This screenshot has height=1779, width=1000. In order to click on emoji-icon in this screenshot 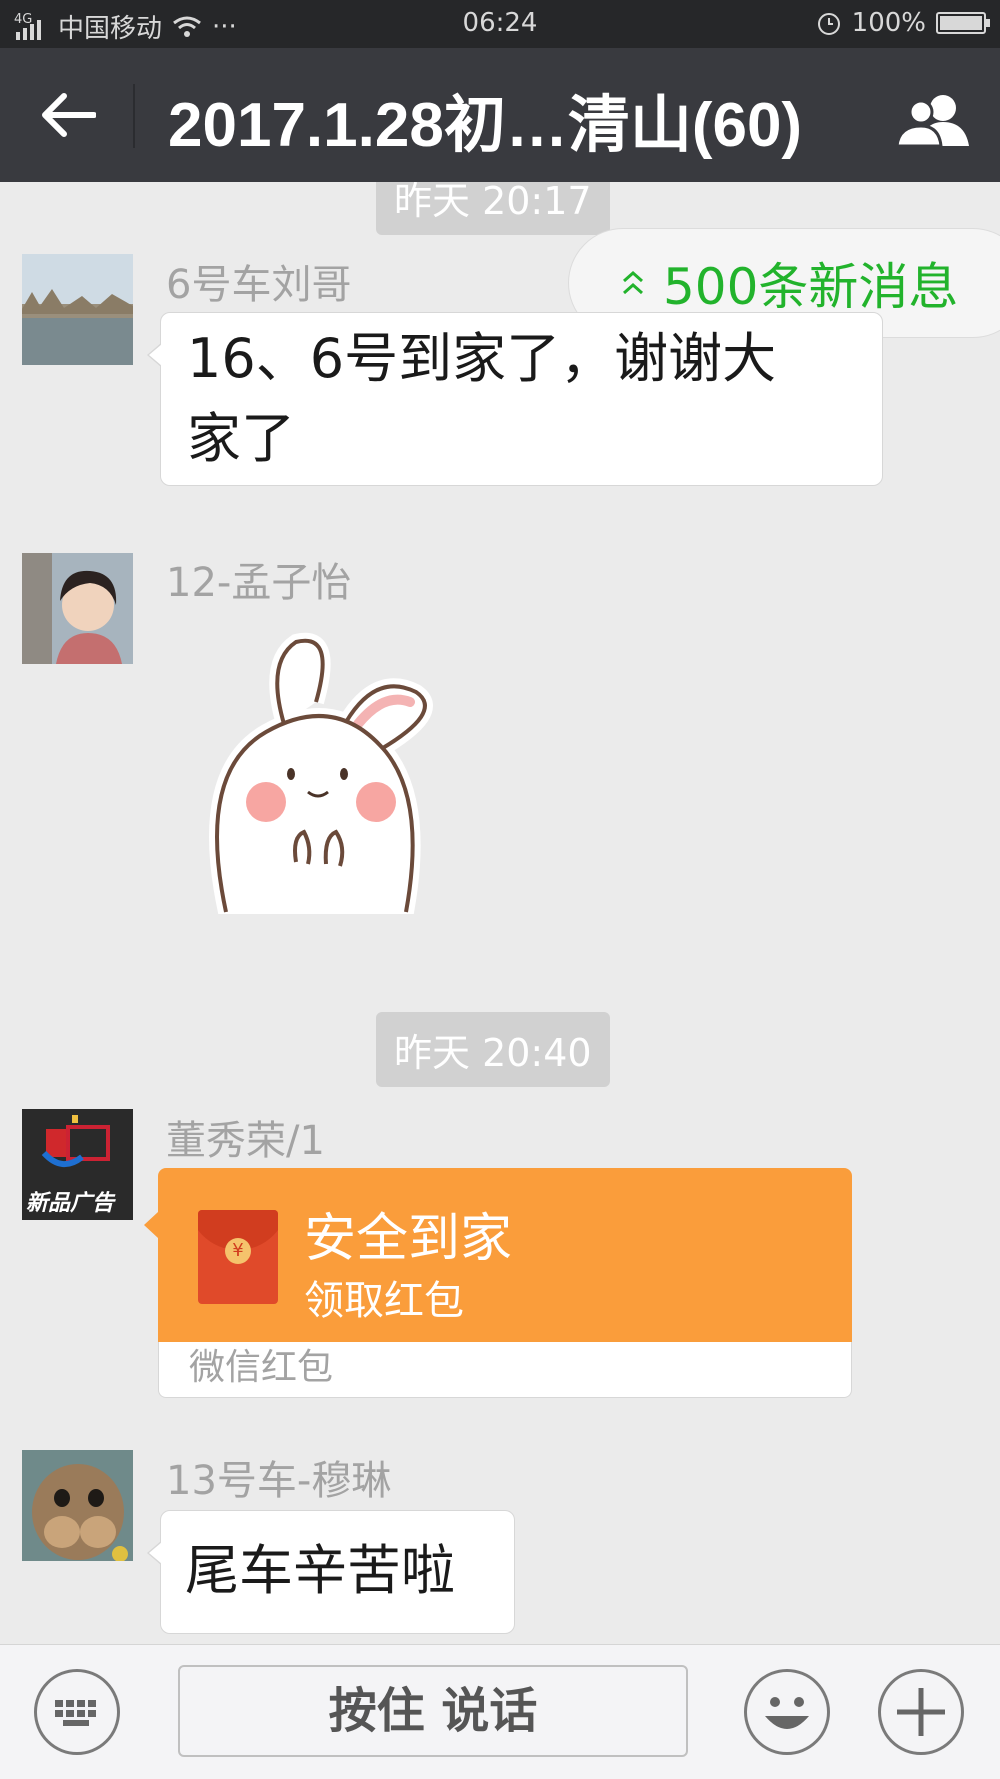, I will do `click(787, 1713)`.